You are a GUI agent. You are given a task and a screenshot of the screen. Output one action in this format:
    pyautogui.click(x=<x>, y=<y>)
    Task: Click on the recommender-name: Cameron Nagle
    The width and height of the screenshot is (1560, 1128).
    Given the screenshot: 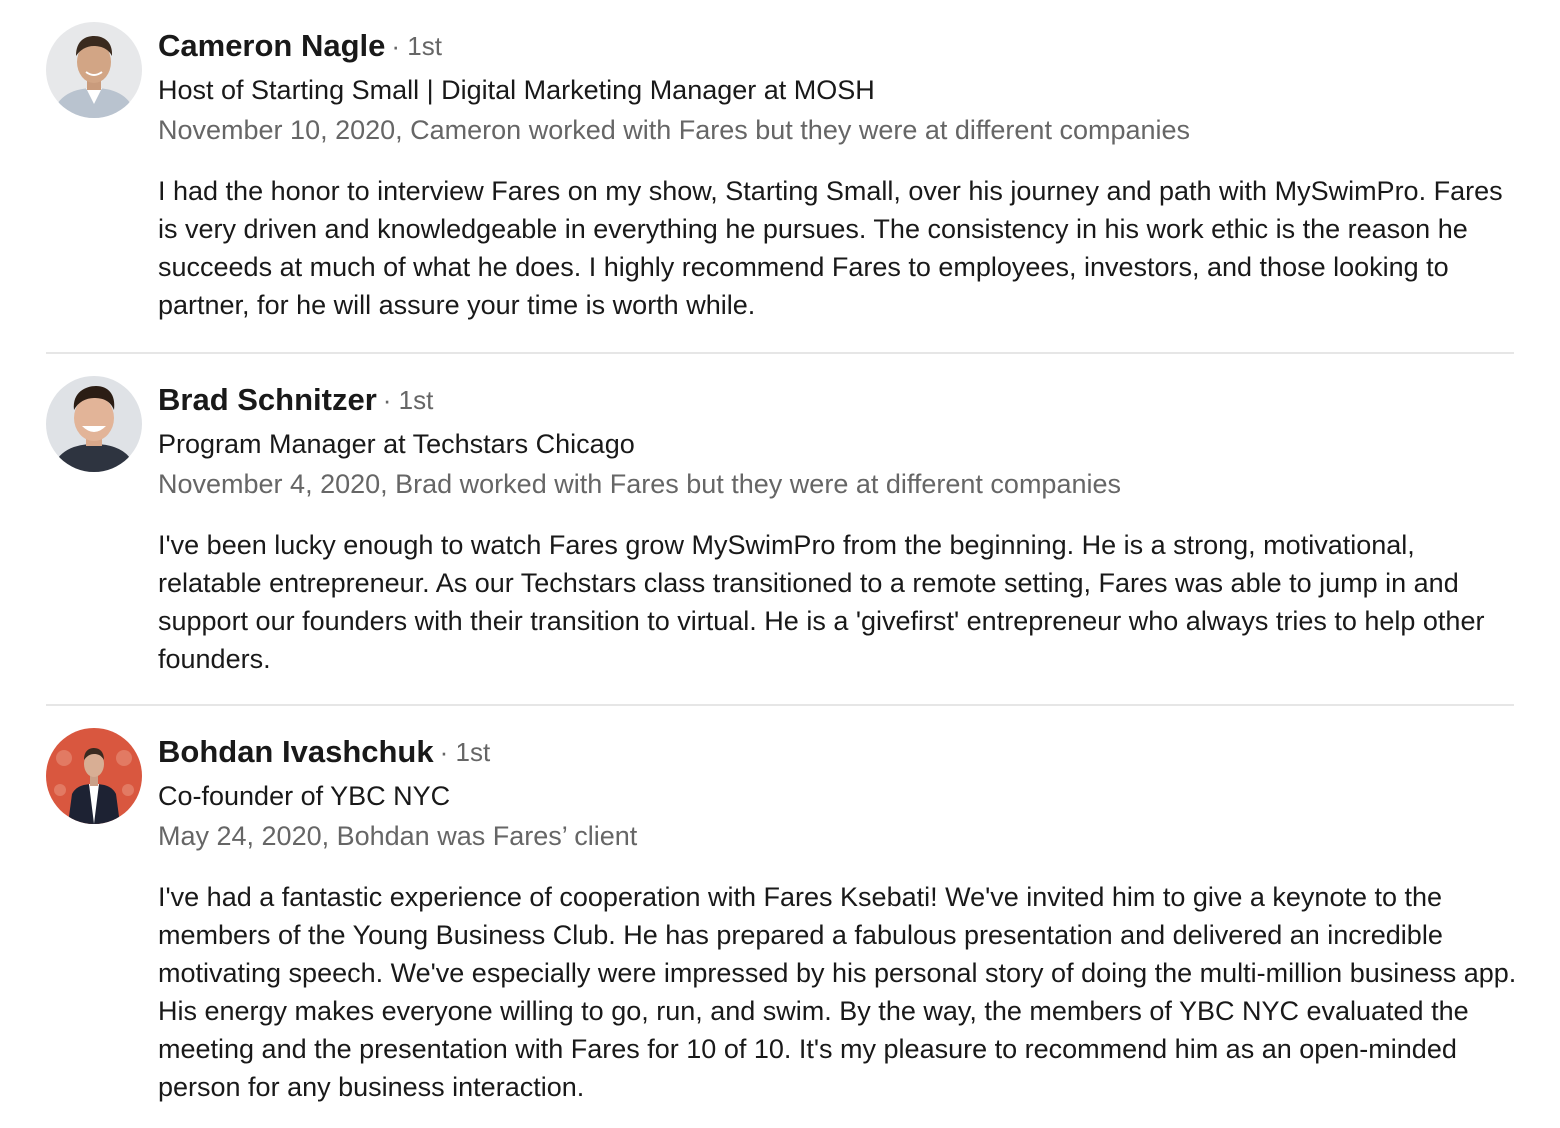 What is the action you would take?
    pyautogui.click(x=271, y=46)
    